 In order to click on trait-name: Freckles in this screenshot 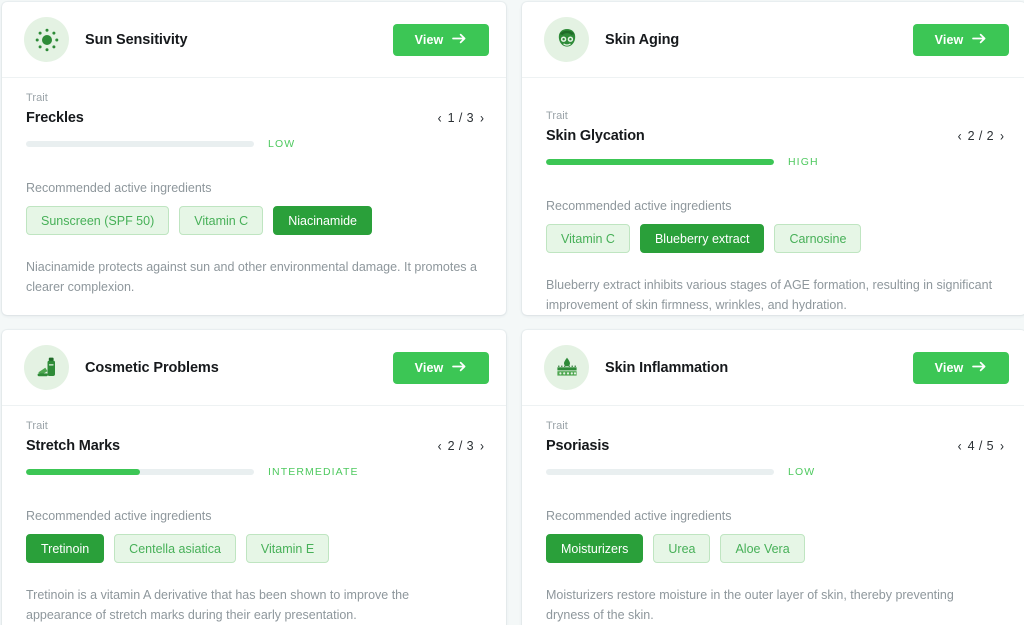, I will do `click(55, 118)`.